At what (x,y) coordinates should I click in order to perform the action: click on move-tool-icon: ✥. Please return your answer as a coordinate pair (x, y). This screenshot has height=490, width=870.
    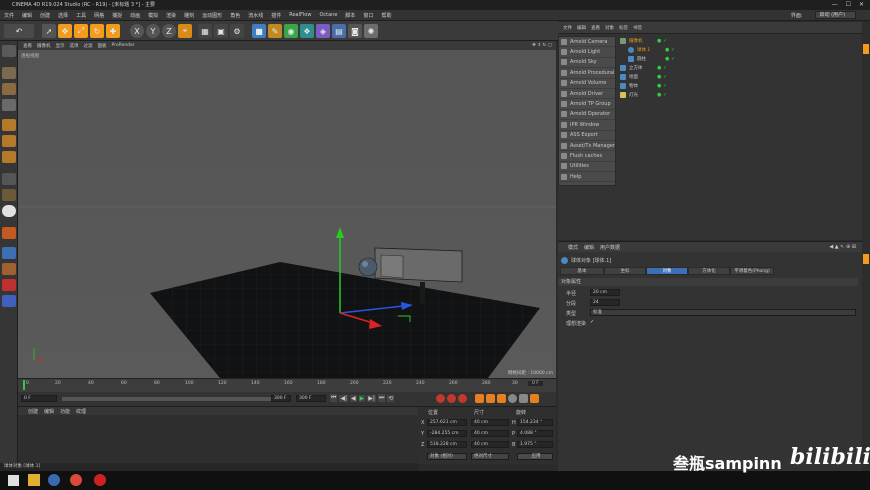
    Looking at the image, I should click on (65, 31).